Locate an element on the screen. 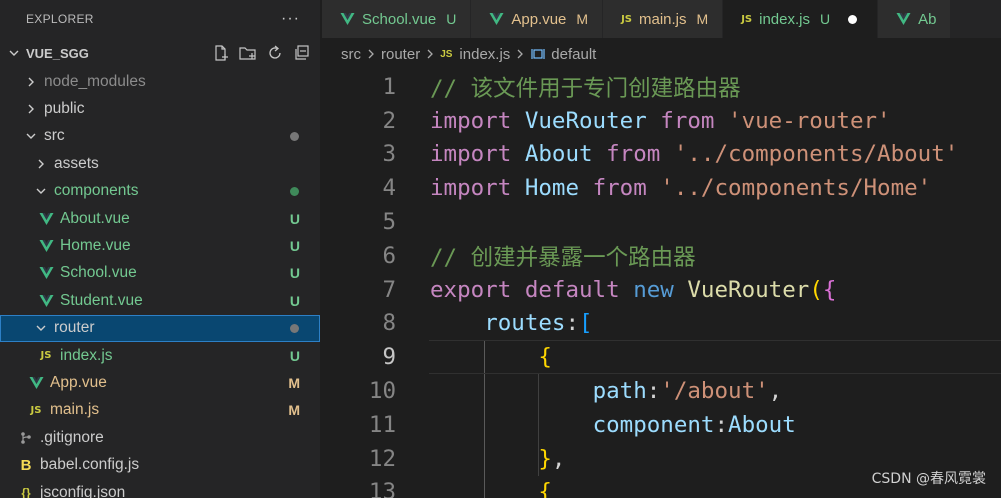 The height and width of the screenshot is (498, 1001). tree-file: {} jsconfig.json is located at coordinates (160, 488).